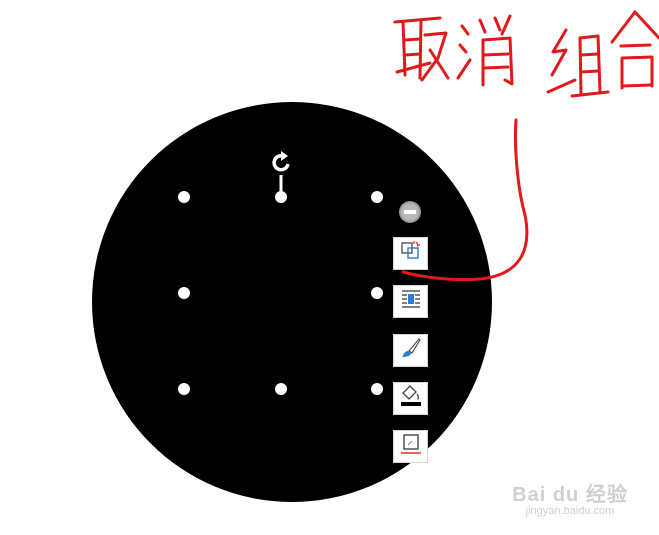 This screenshot has height=535, width=659. I want to click on border-icon, so click(411, 446).